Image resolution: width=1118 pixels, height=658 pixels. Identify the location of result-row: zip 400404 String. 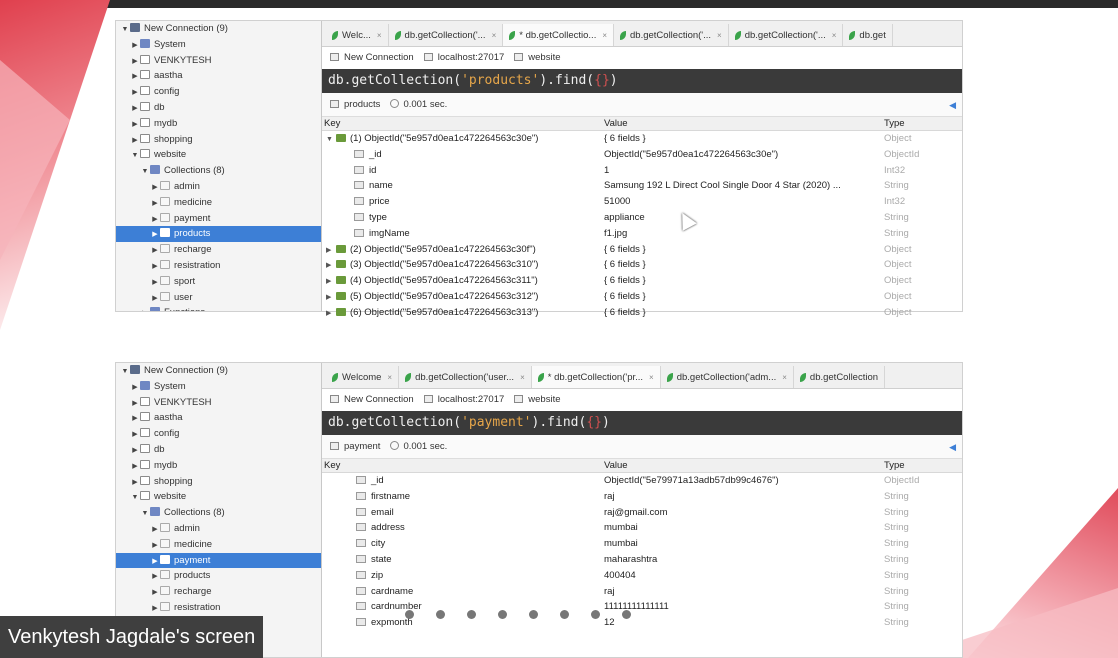
(642, 576).